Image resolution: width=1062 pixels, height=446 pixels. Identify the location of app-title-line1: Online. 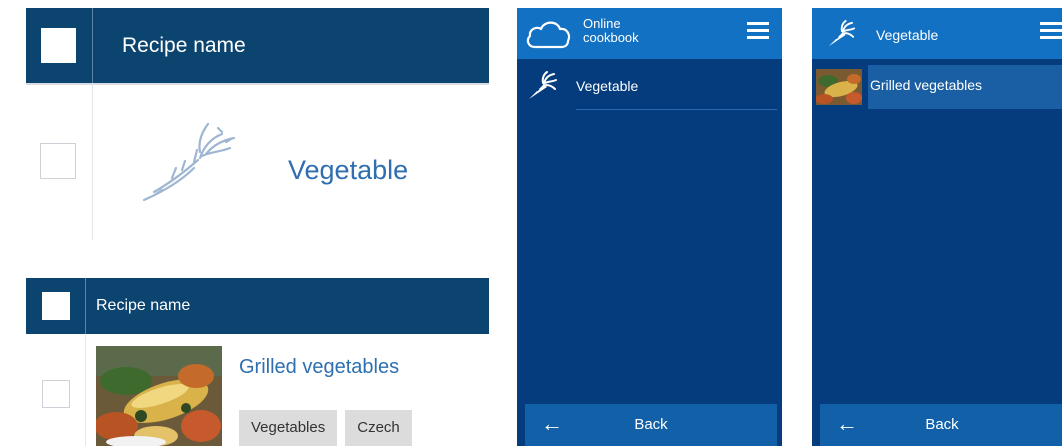
(602, 23).